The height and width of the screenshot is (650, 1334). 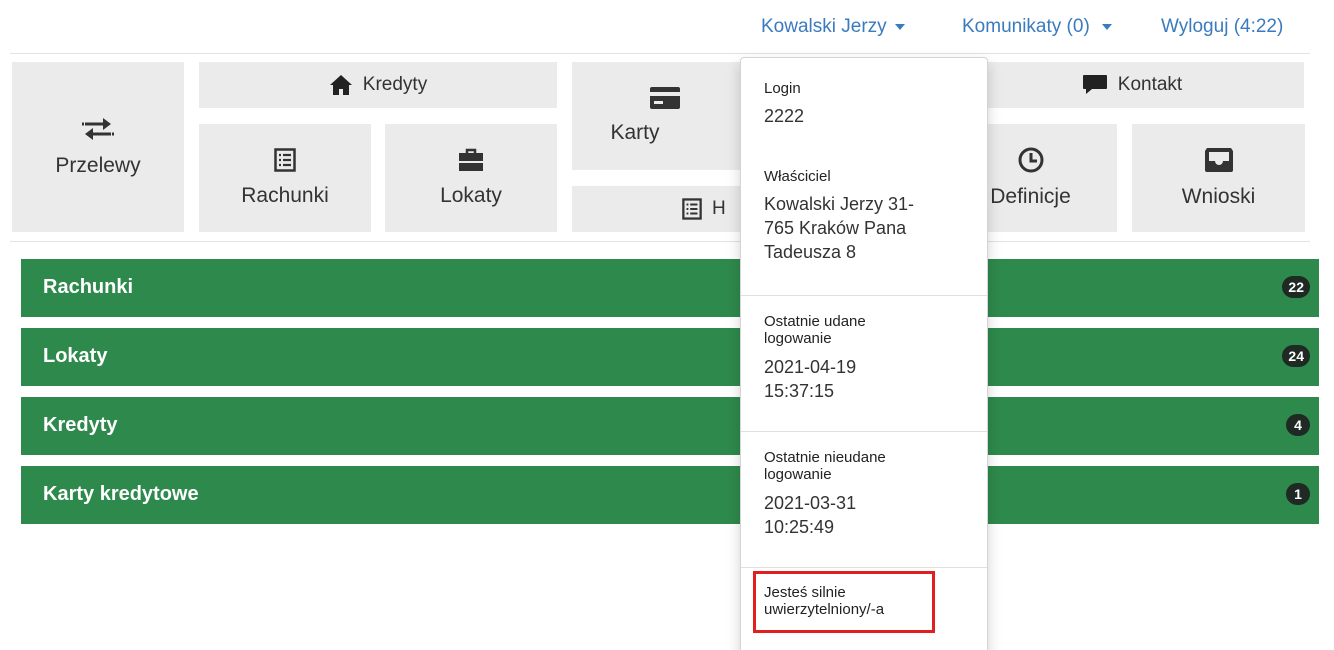 What do you see at coordinates (285, 178) in the screenshot?
I see `tile-rachunki: Rachunki` at bounding box center [285, 178].